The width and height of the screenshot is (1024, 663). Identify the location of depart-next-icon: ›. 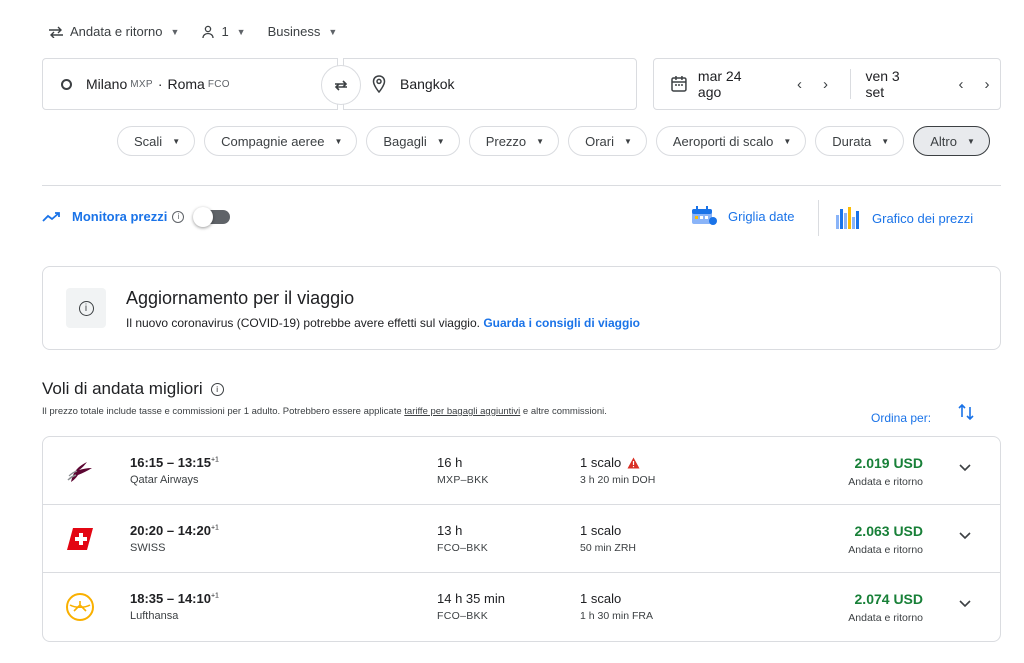
(825, 84).